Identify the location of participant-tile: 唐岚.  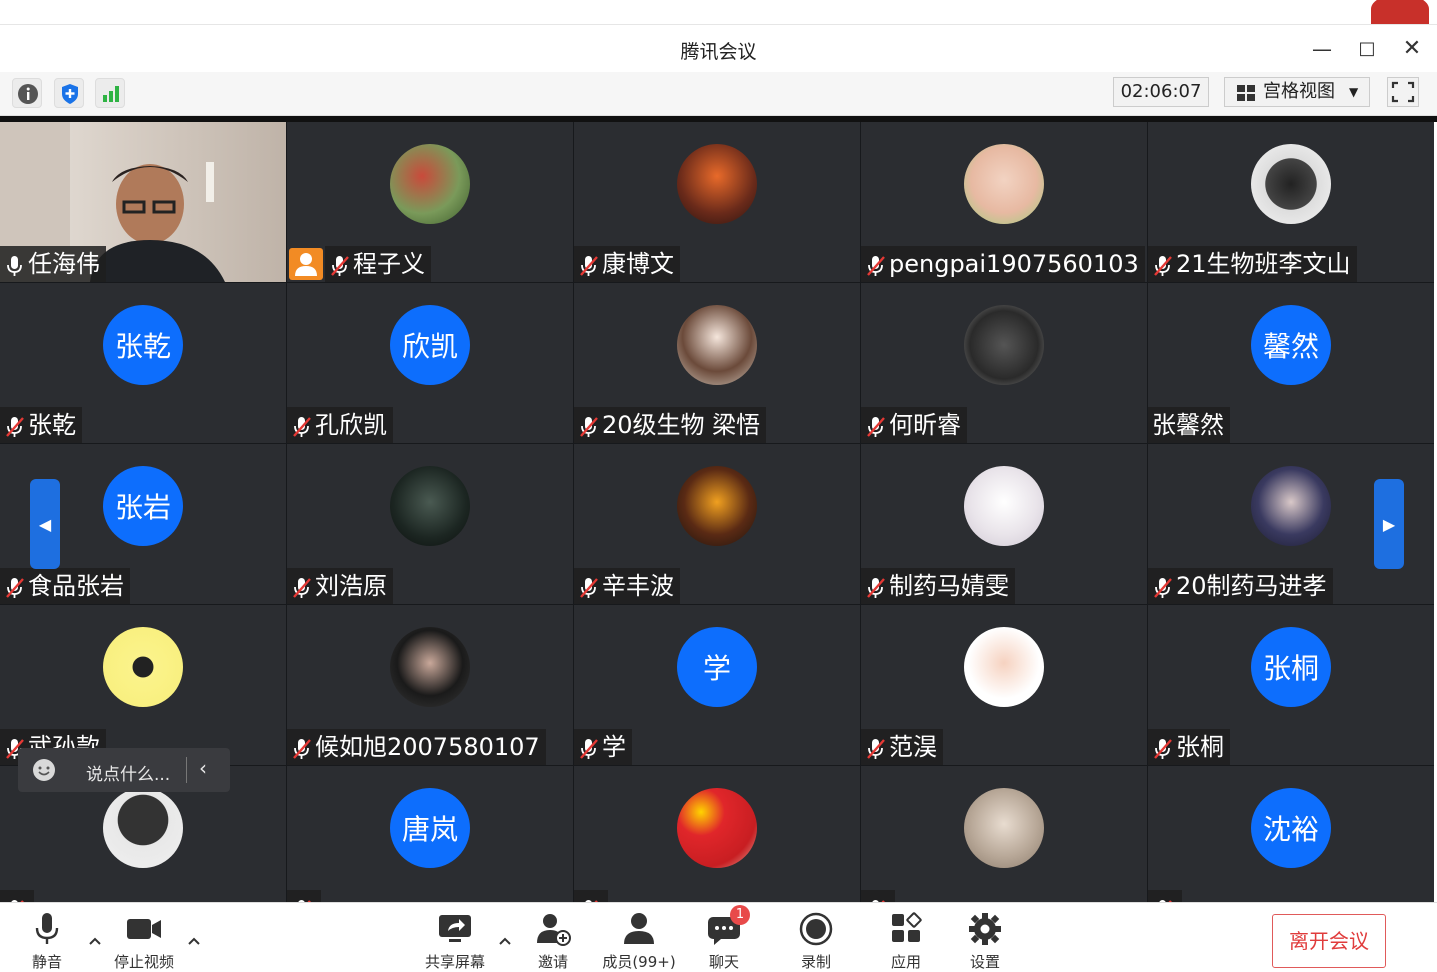
(430, 834).